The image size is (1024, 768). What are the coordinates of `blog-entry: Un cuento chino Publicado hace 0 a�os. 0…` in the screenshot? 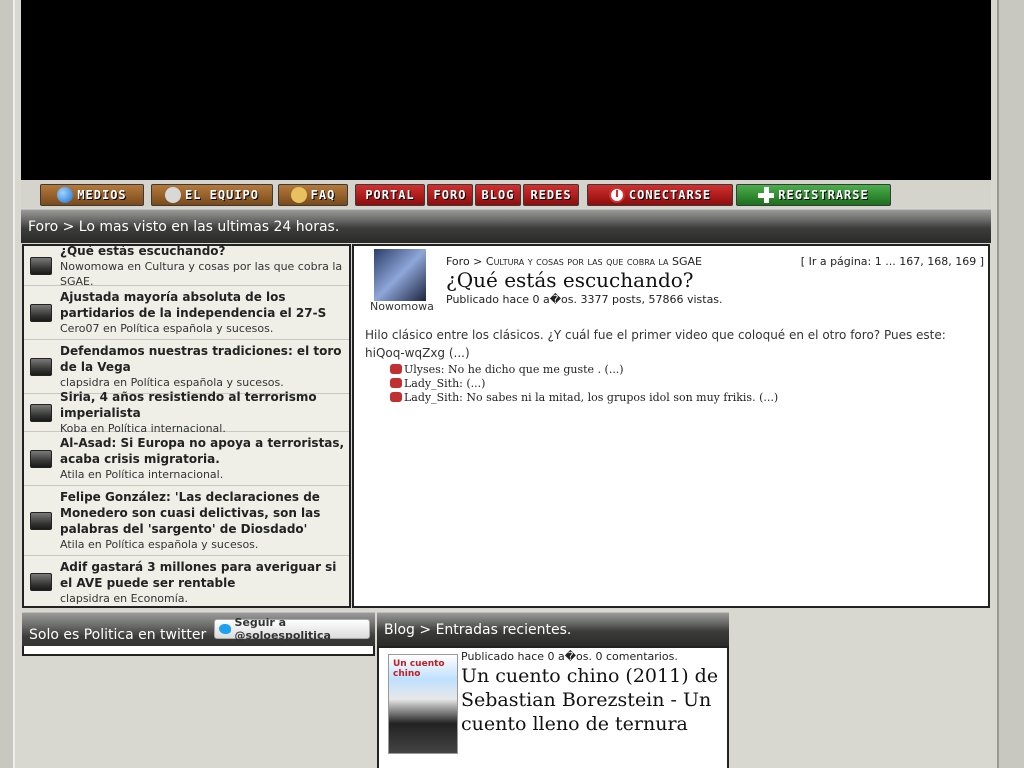 It's located at (553, 707).